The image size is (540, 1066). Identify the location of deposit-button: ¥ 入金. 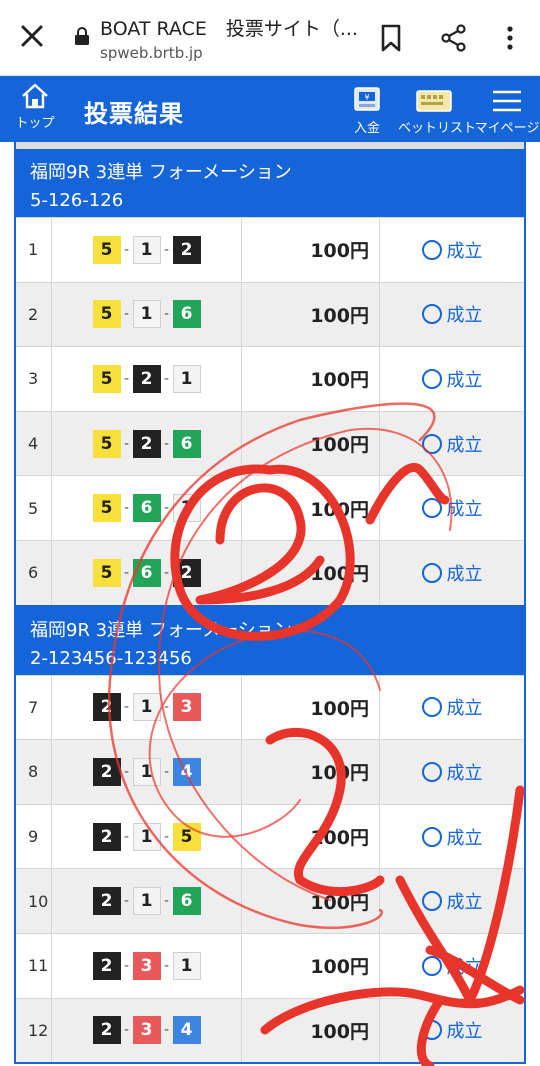
(367, 110).